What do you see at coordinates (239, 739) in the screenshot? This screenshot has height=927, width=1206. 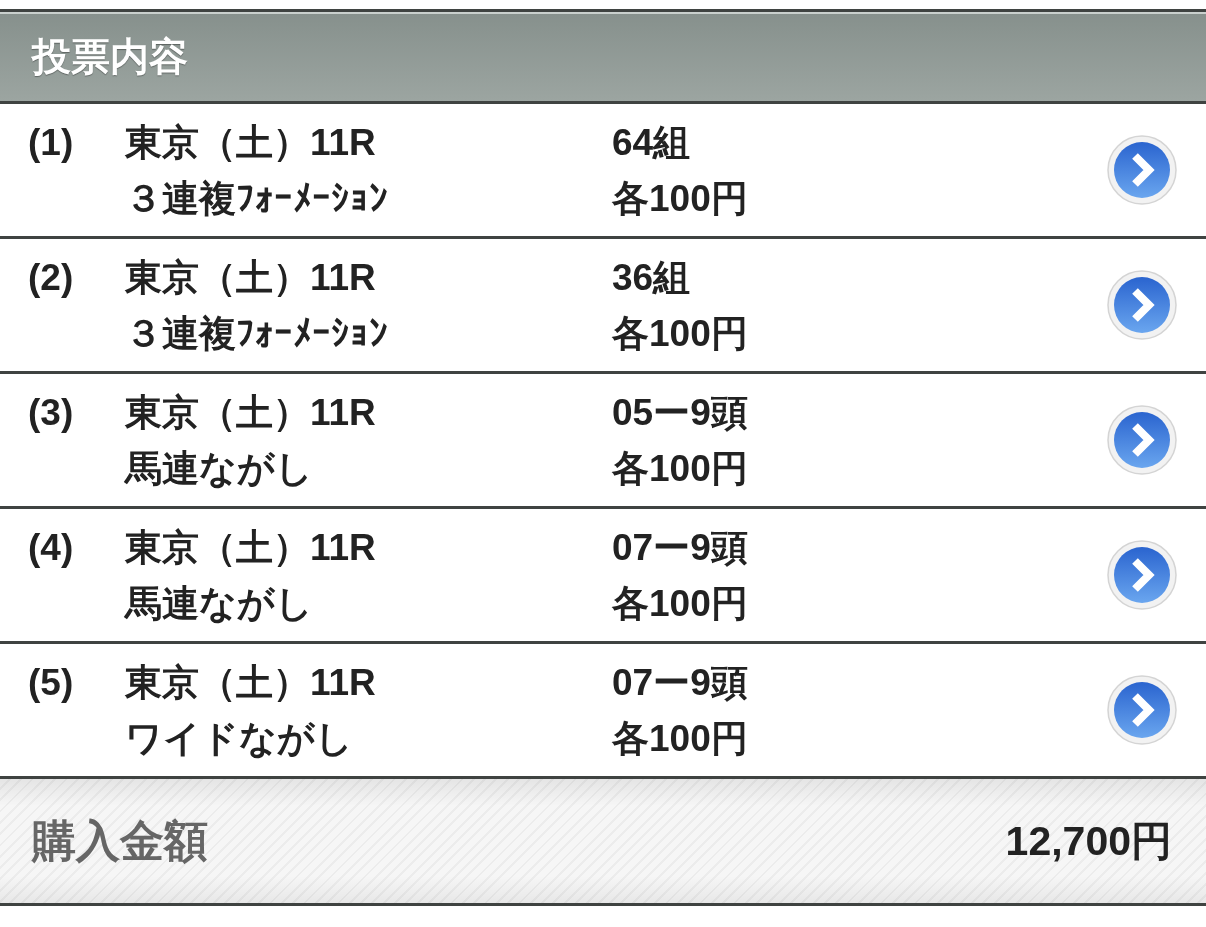 I see `bet-type: ワイドながし` at bounding box center [239, 739].